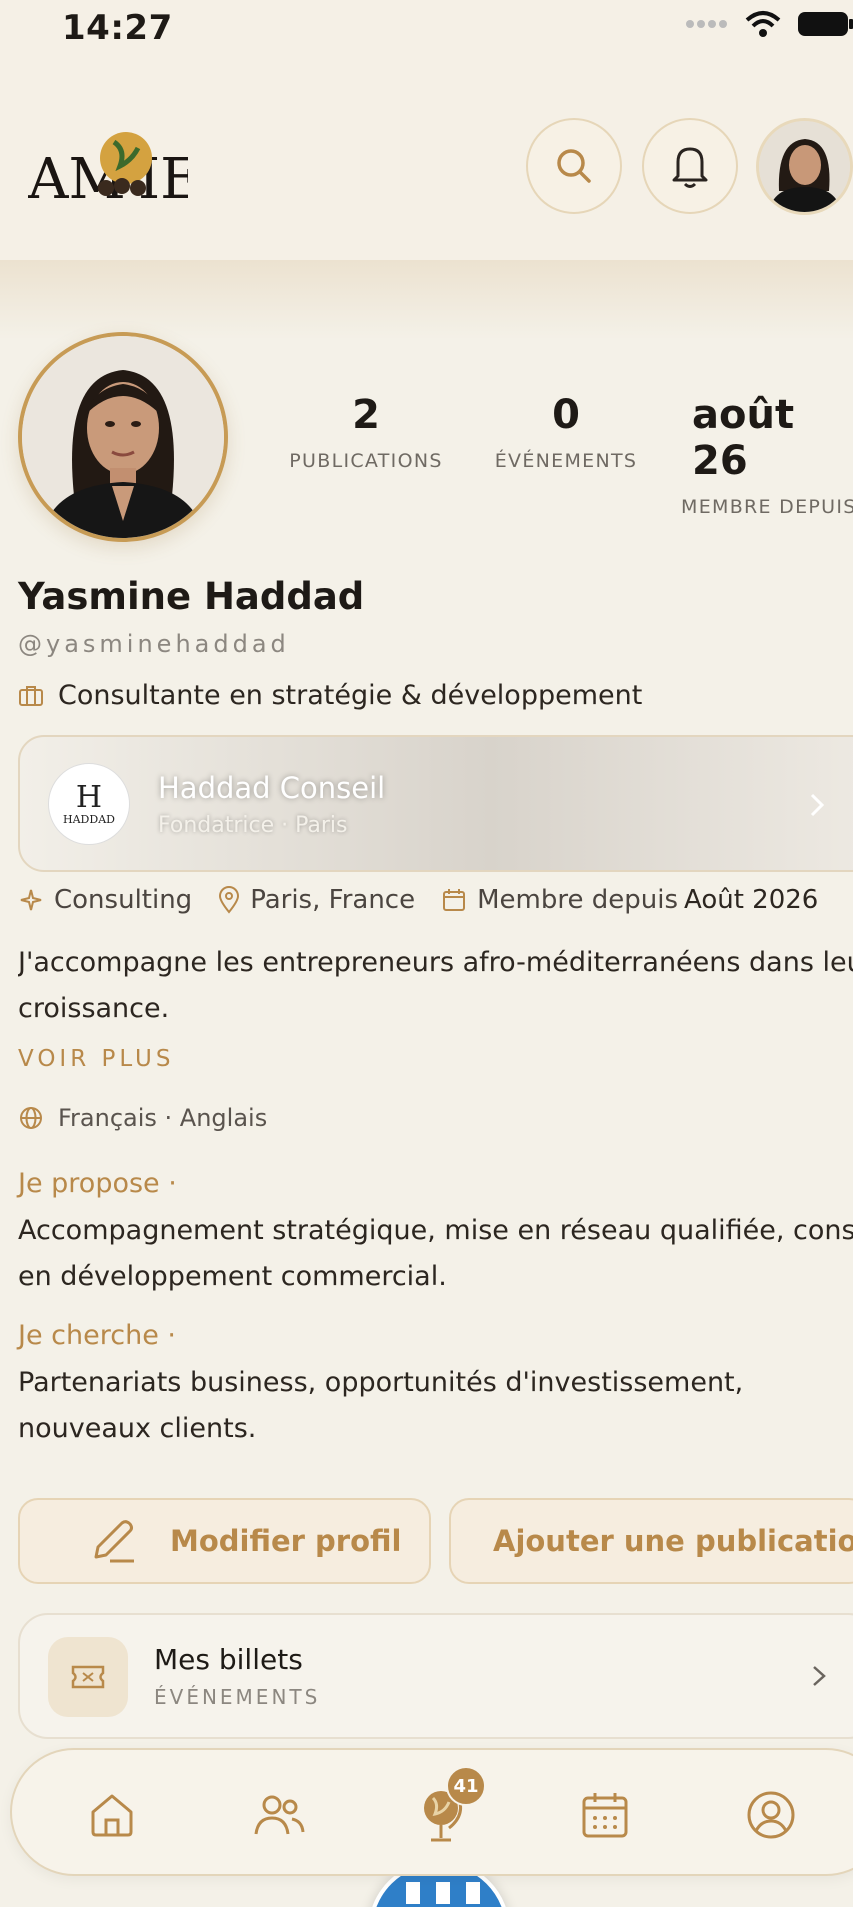 This screenshot has width=853, height=1907. I want to click on company-logo-letter: H, so click(89, 797).